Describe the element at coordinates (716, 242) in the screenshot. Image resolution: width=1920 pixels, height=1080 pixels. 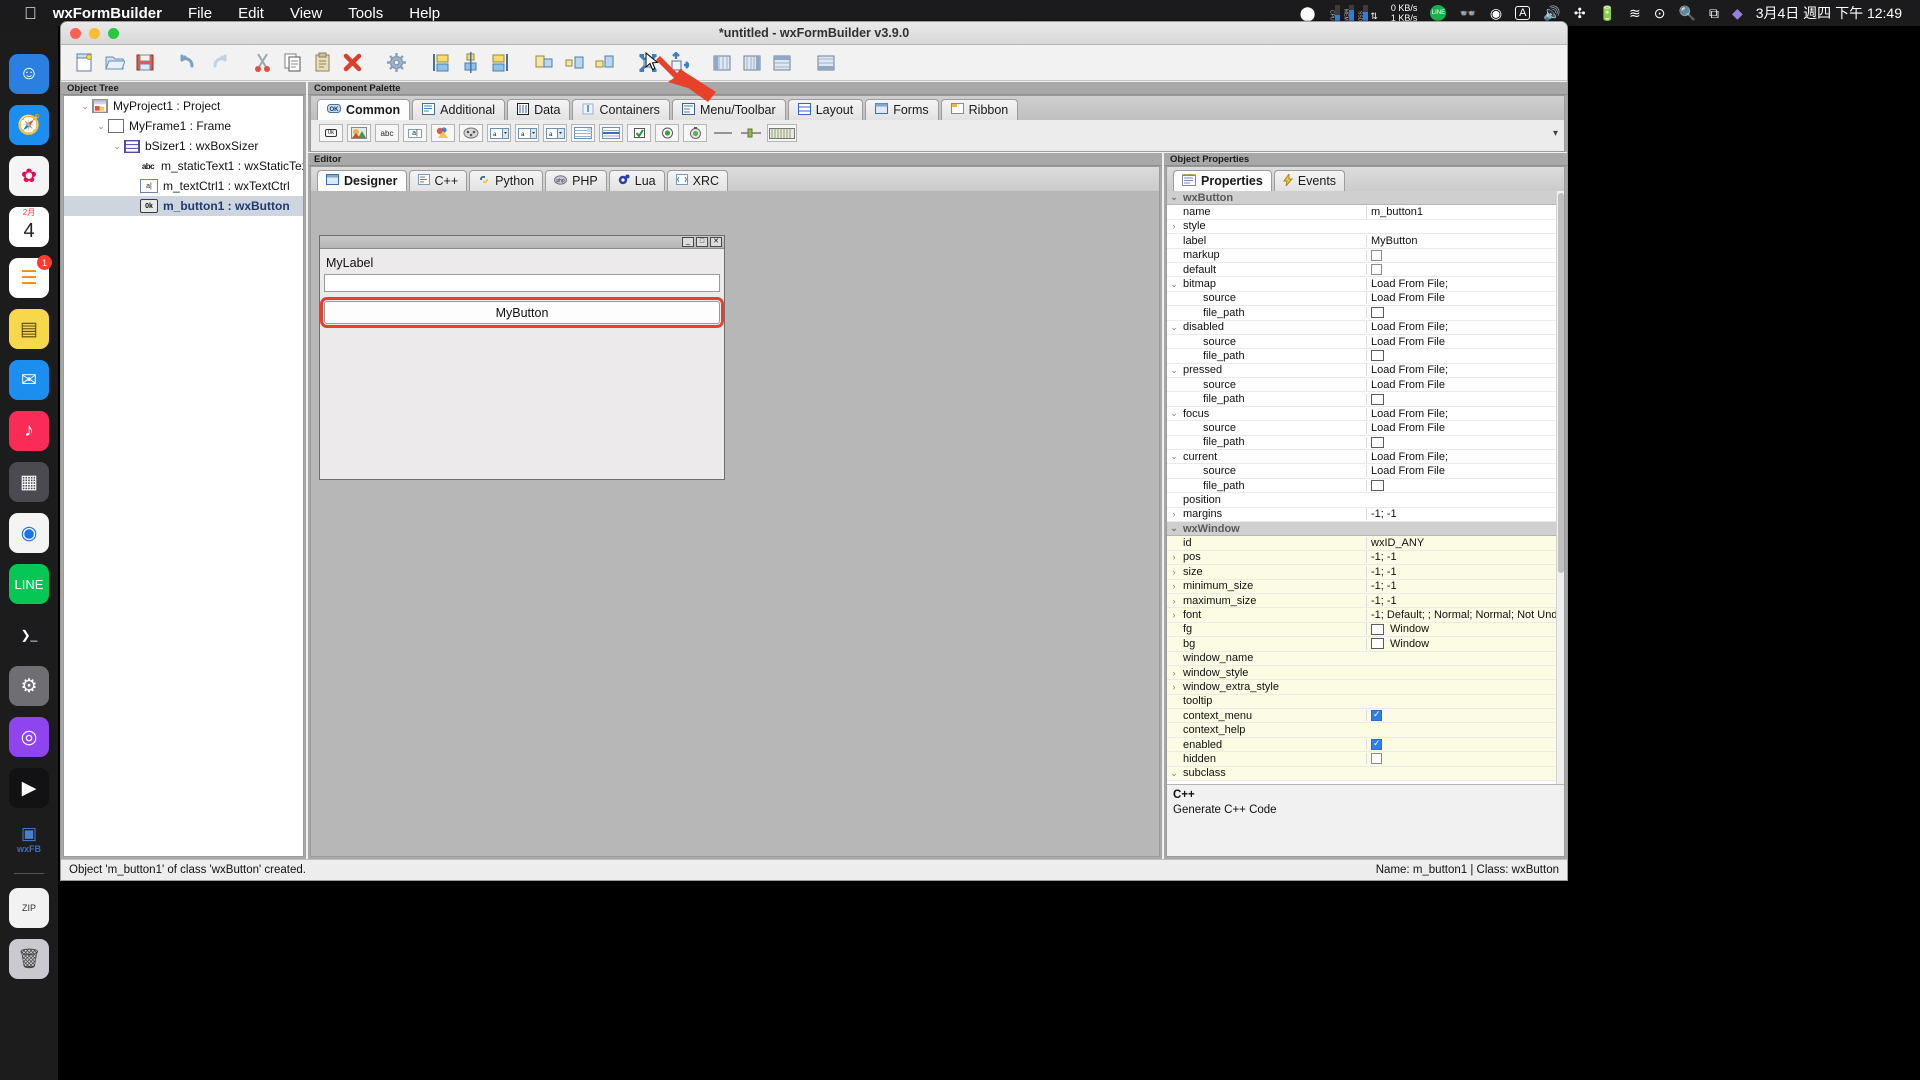
I see `preview-close-button: ✕` at that location.